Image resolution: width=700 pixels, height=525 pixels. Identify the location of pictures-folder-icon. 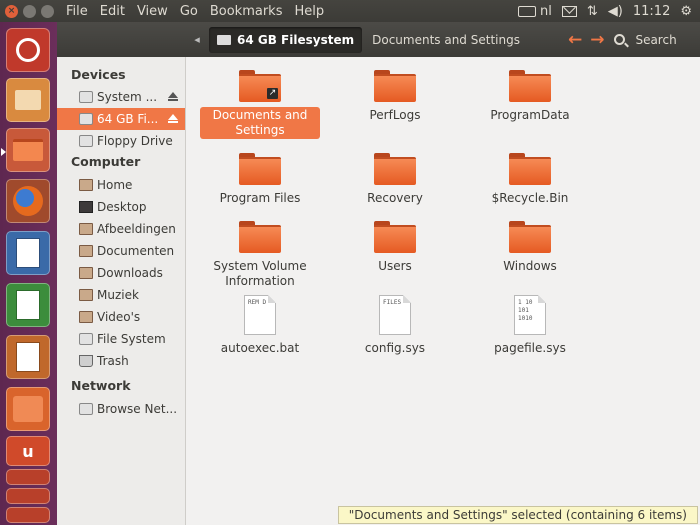
(86, 229).